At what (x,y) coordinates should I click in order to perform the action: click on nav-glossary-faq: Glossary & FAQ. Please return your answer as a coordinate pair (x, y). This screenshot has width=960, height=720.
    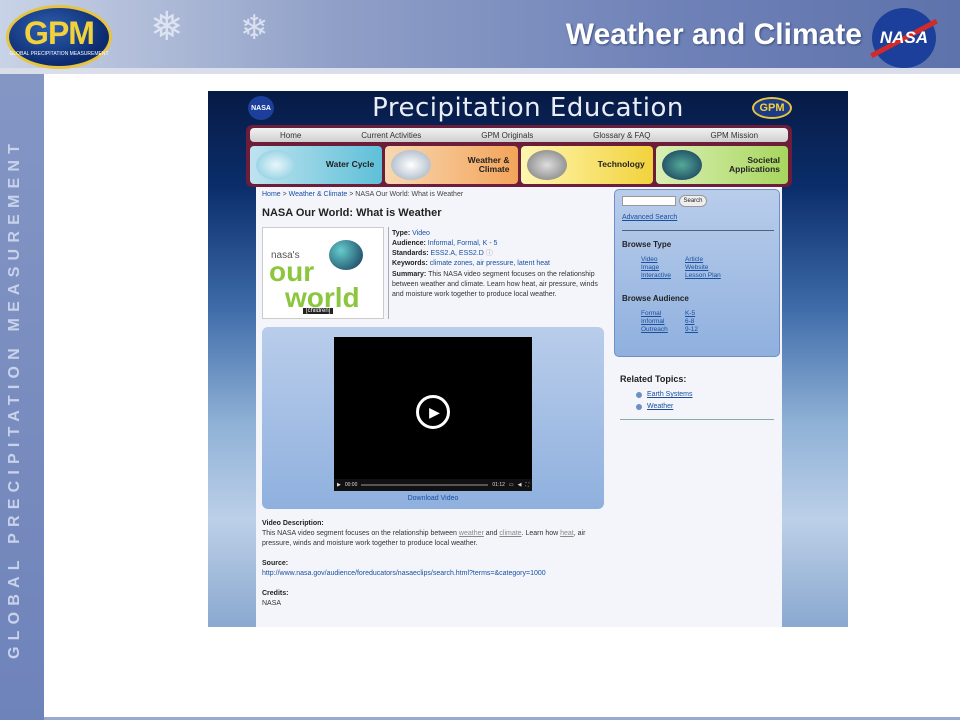
    Looking at the image, I should click on (621, 135).